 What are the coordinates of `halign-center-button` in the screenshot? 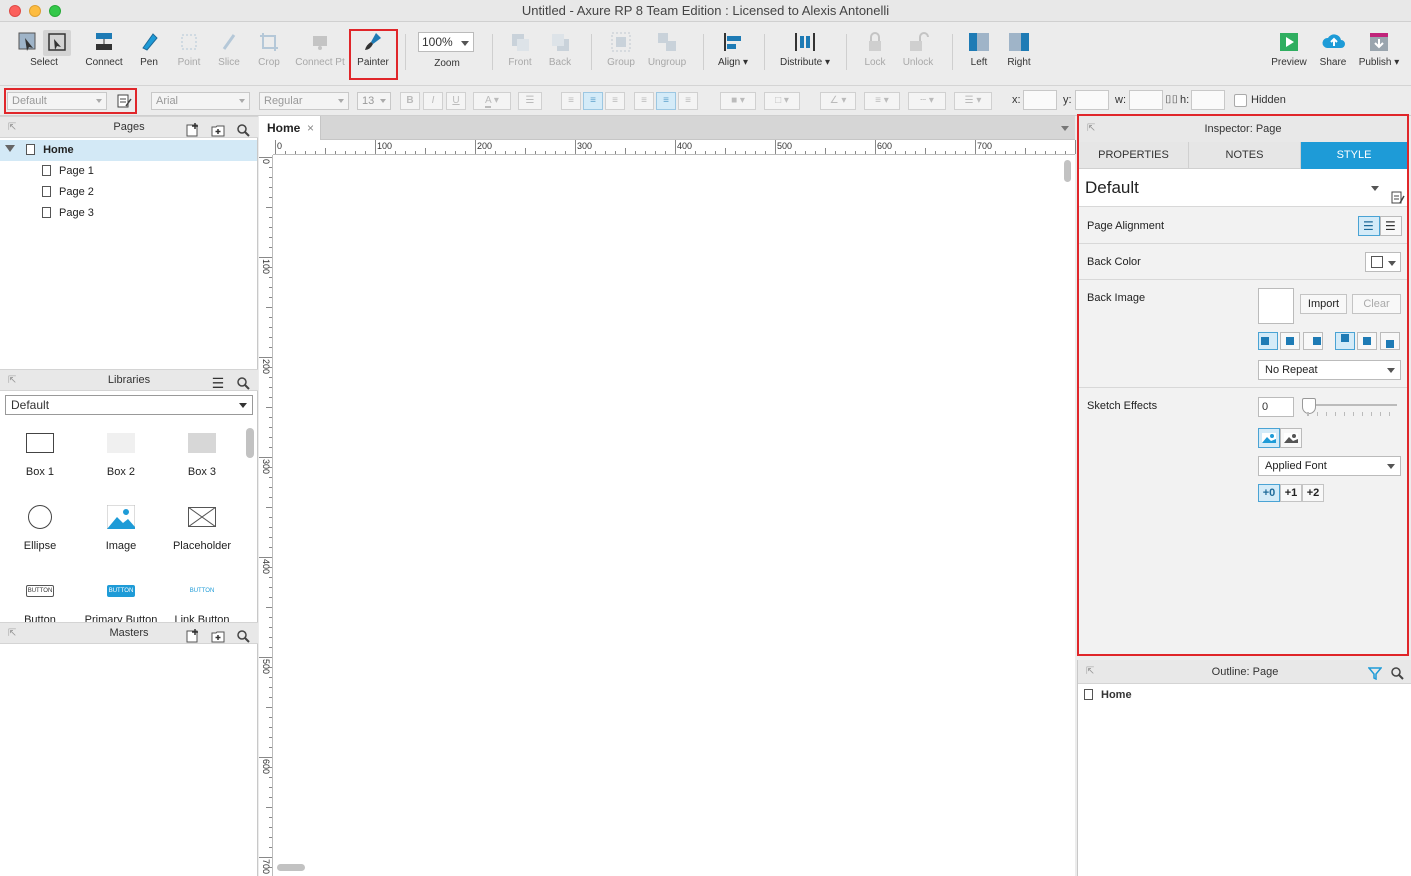 It's located at (1290, 341).